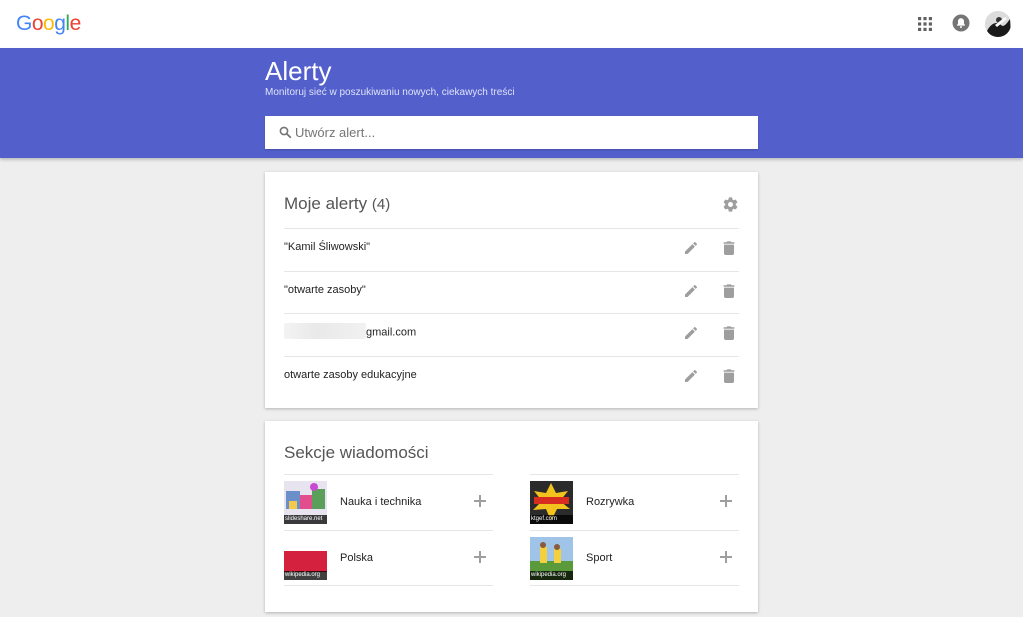  I want to click on news-section-item: wikipedia.org Polska, so click(388, 558).